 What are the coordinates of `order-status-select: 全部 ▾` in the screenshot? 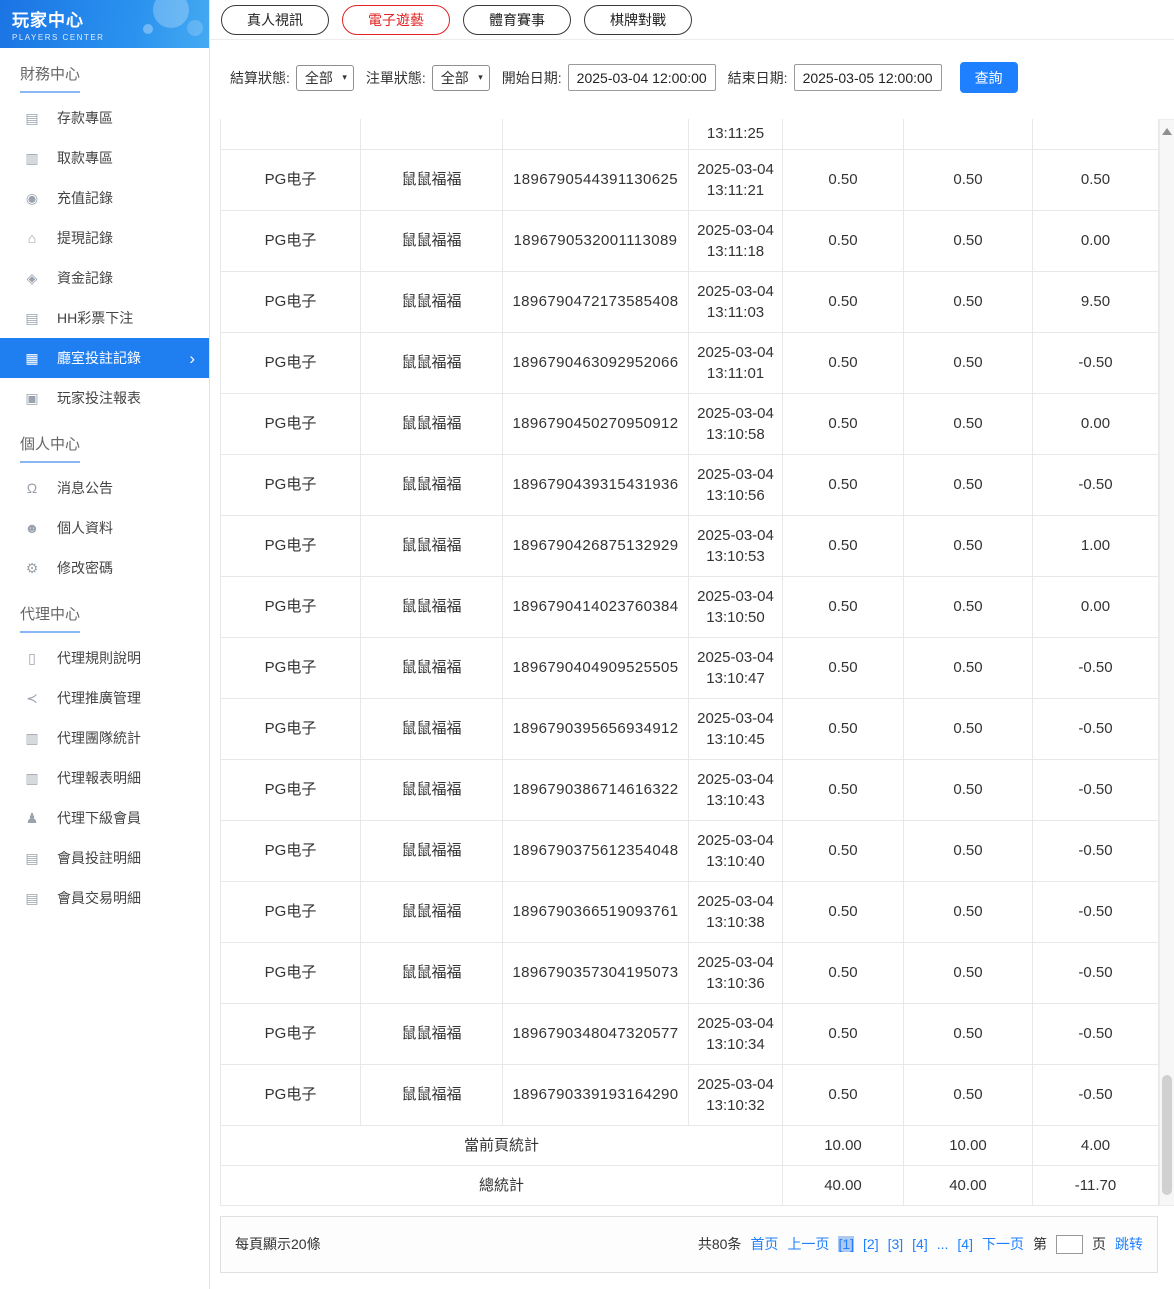 It's located at (460, 77).